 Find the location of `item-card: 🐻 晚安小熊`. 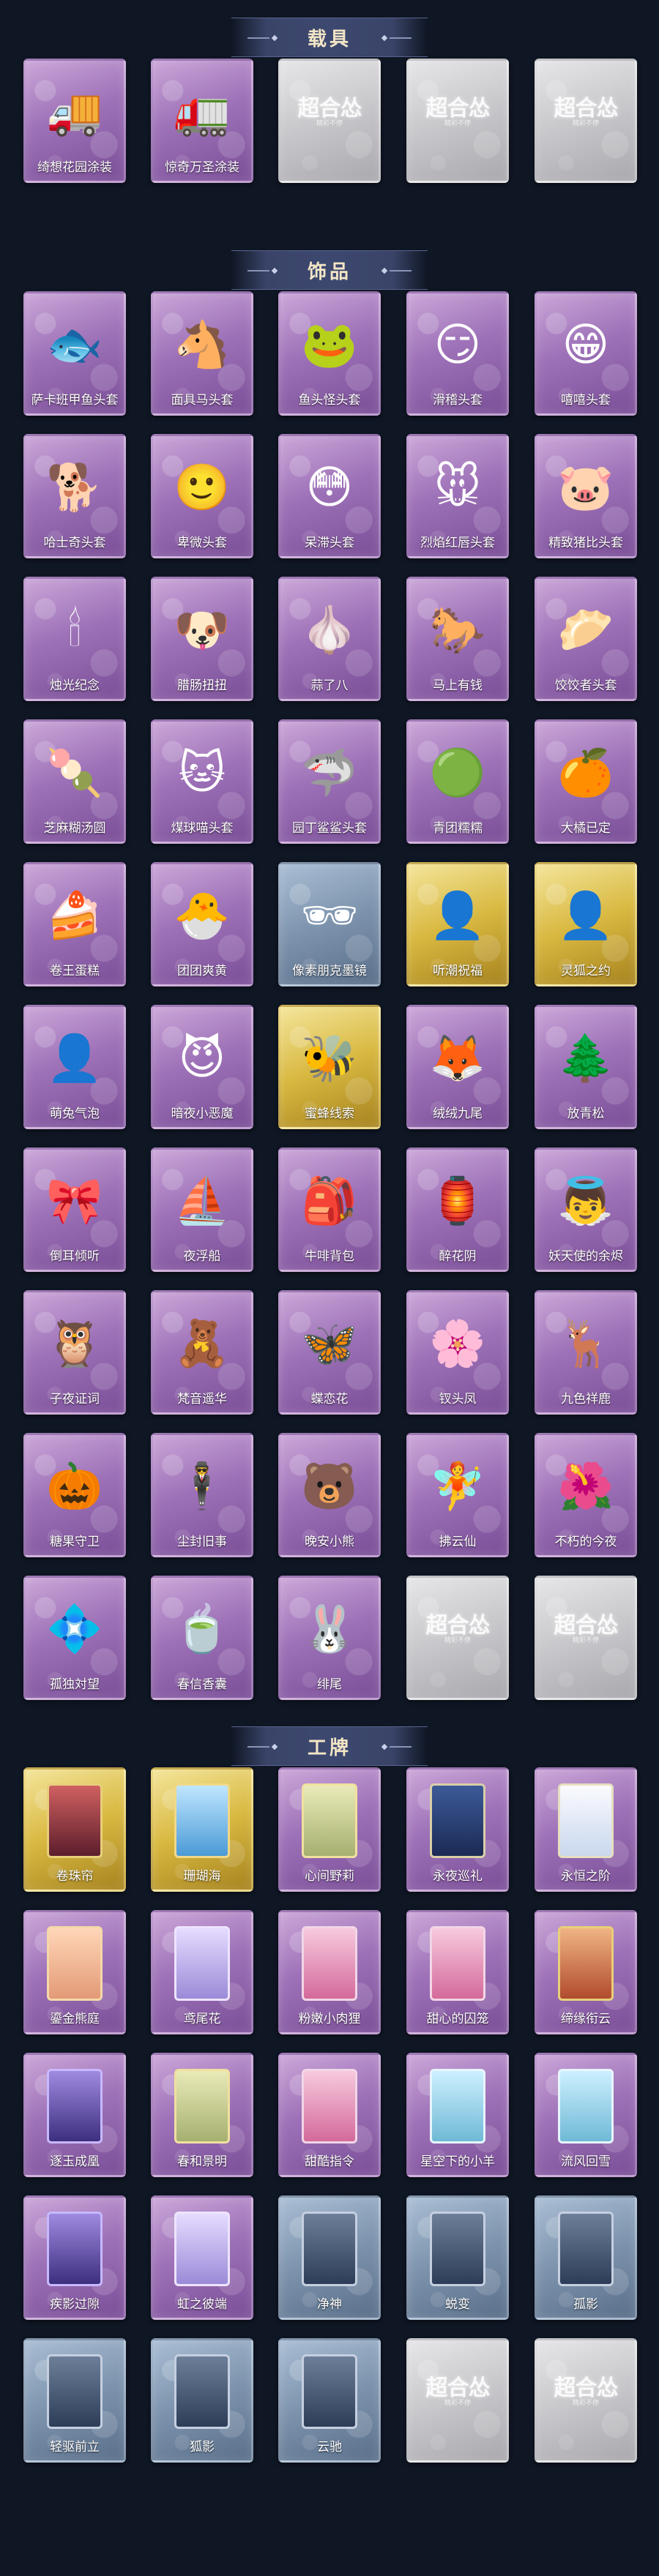

item-card: 🐻 晚安小熊 is located at coordinates (329, 1495).